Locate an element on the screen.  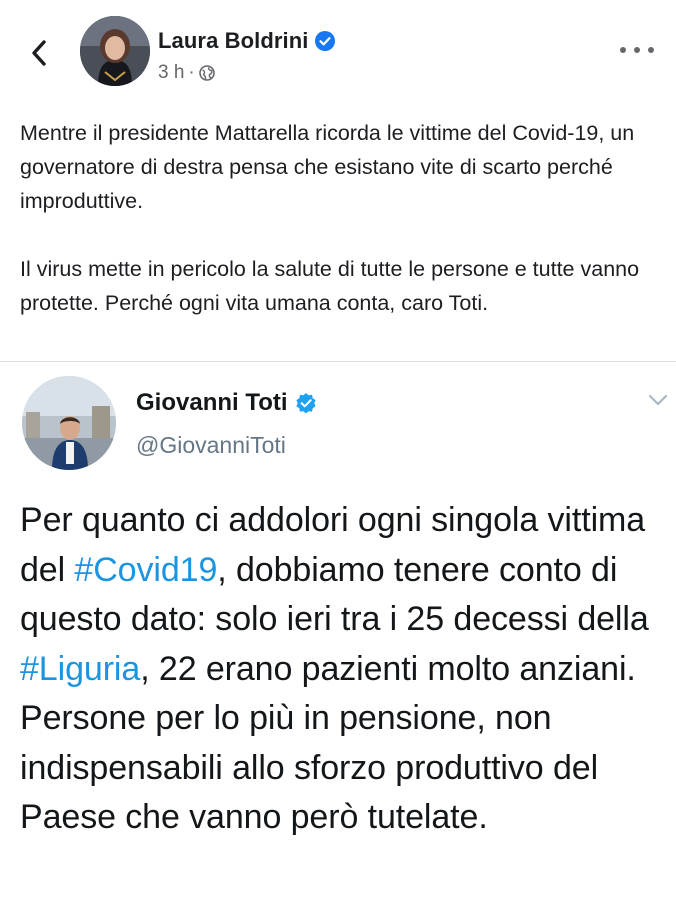
tweet-avatar-image is located at coordinates (69, 423).